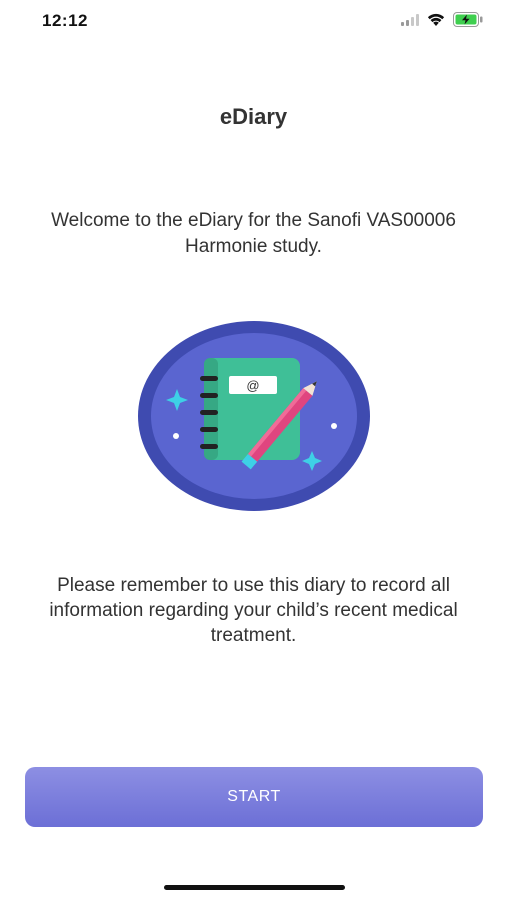  What do you see at coordinates (254, 797) in the screenshot?
I see `start-button: START` at bounding box center [254, 797].